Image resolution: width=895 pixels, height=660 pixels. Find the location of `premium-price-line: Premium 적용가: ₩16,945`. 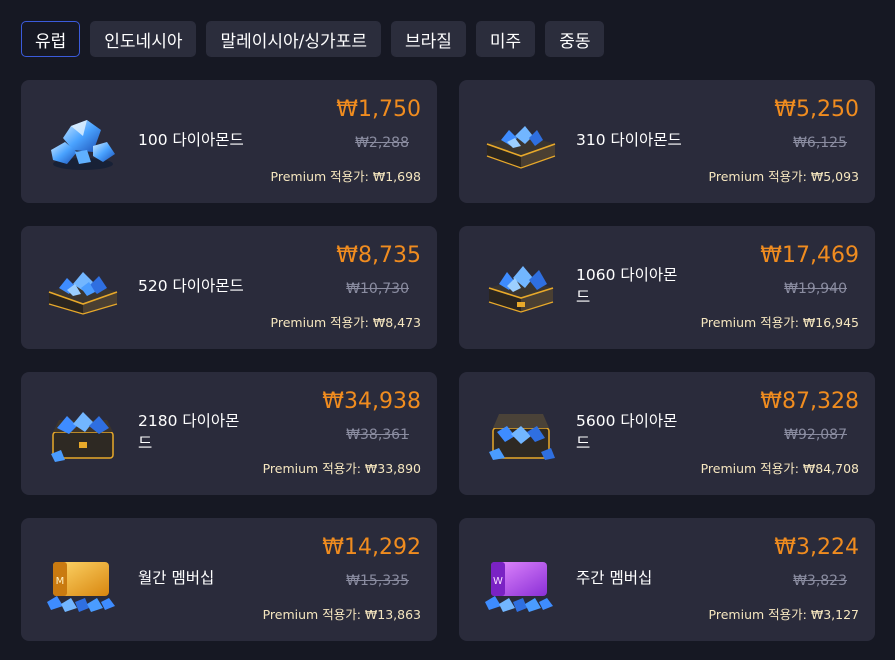

premium-price-line: Premium 적용가: ₩16,945 is located at coordinates (780, 321).